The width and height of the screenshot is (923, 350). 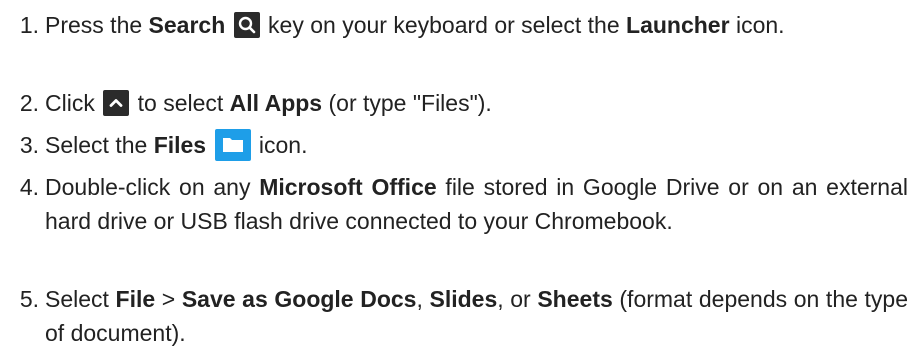 I want to click on slides-label: Slides, so click(x=463, y=299).